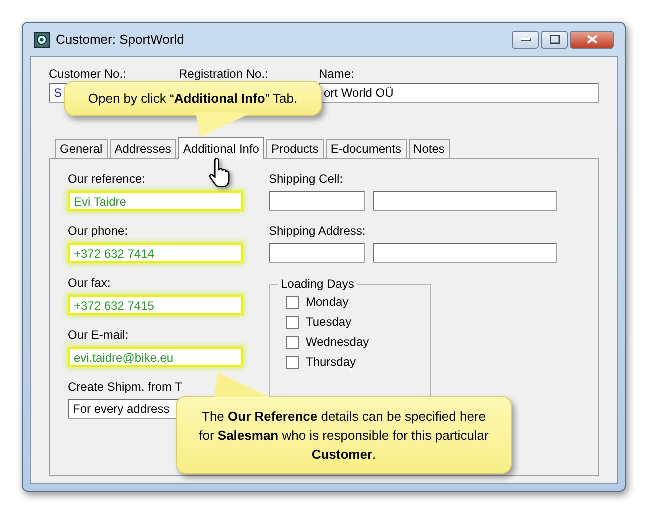 The image size is (648, 515). I want to click on tab: Additional Info, so click(221, 148).